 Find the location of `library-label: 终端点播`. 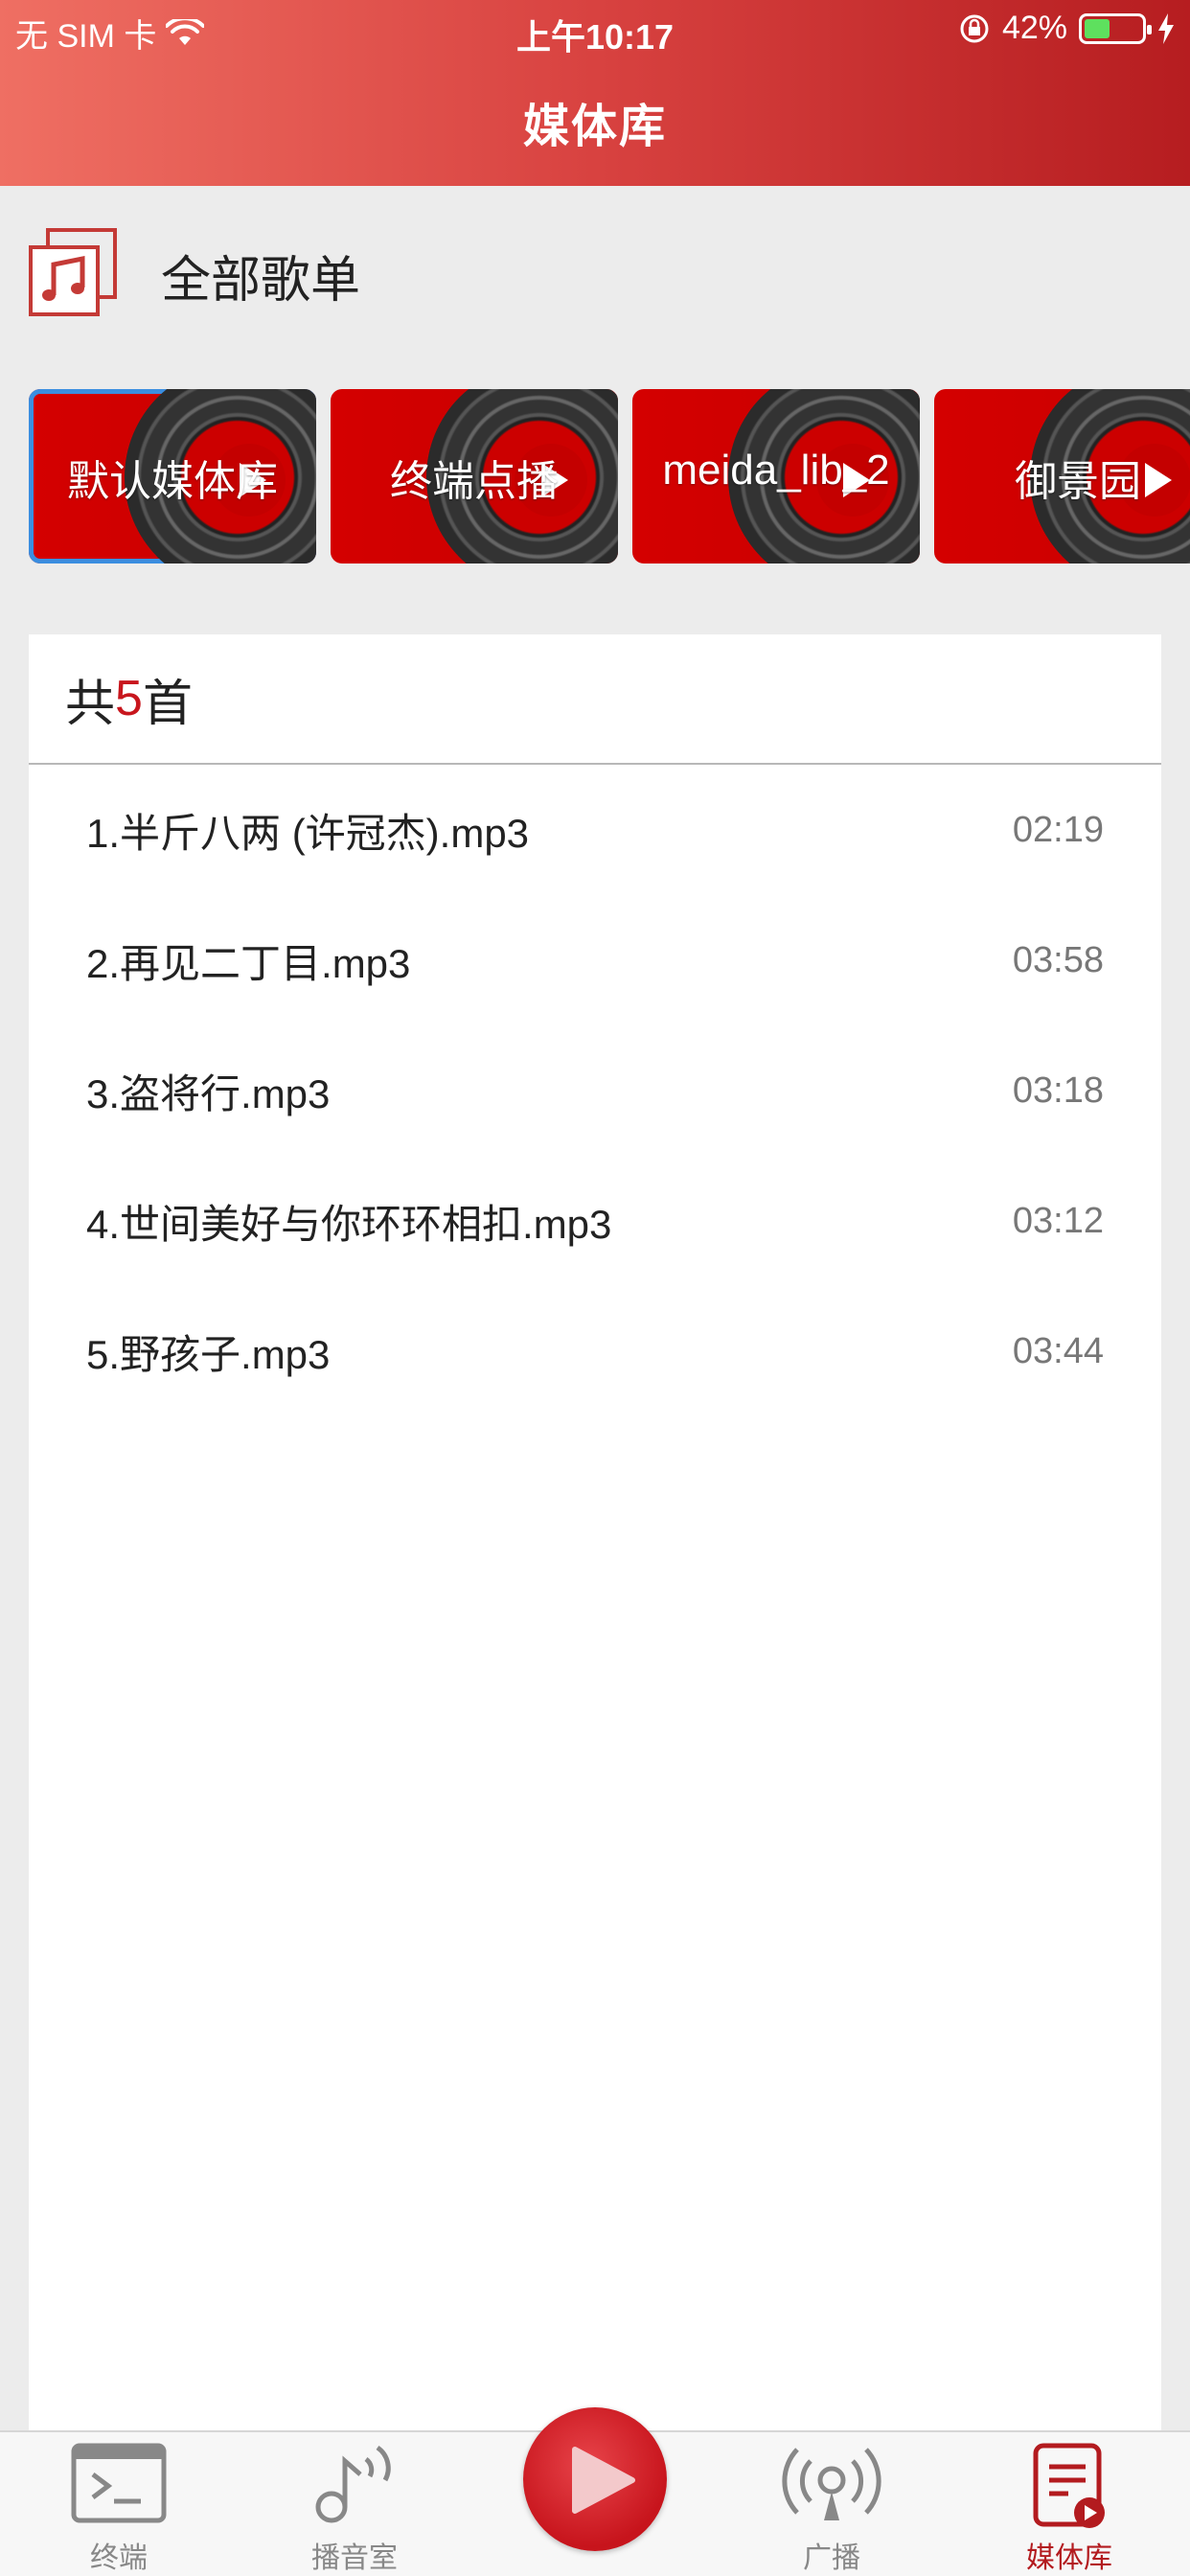

library-label: 终端点播 is located at coordinates (475, 481).